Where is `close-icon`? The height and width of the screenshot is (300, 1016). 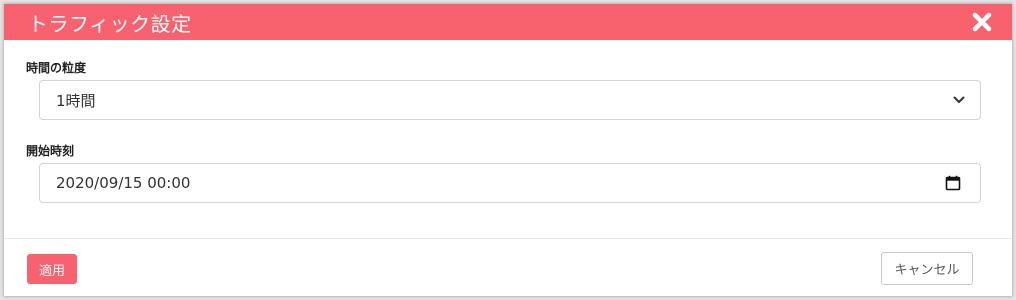 close-icon is located at coordinates (982, 22).